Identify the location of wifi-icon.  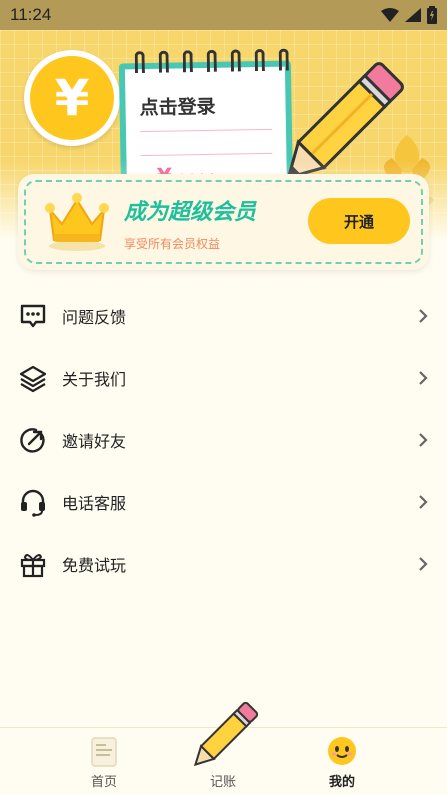
(390, 15).